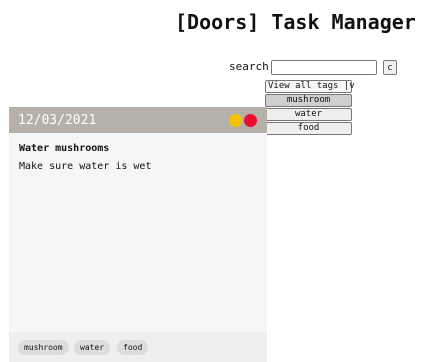 The width and height of the screenshot is (428, 362). I want to click on app-title: [Doors] Task Manager, so click(295, 22).